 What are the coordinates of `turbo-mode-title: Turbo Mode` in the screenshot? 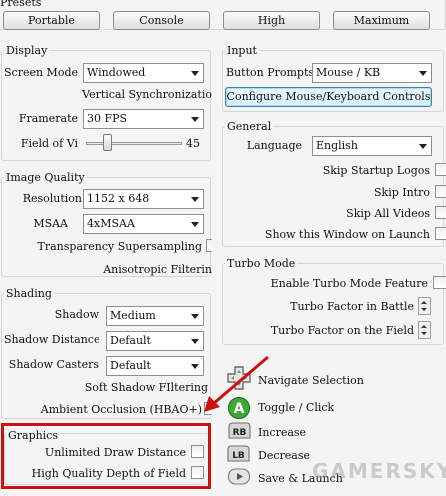 It's located at (261, 263).